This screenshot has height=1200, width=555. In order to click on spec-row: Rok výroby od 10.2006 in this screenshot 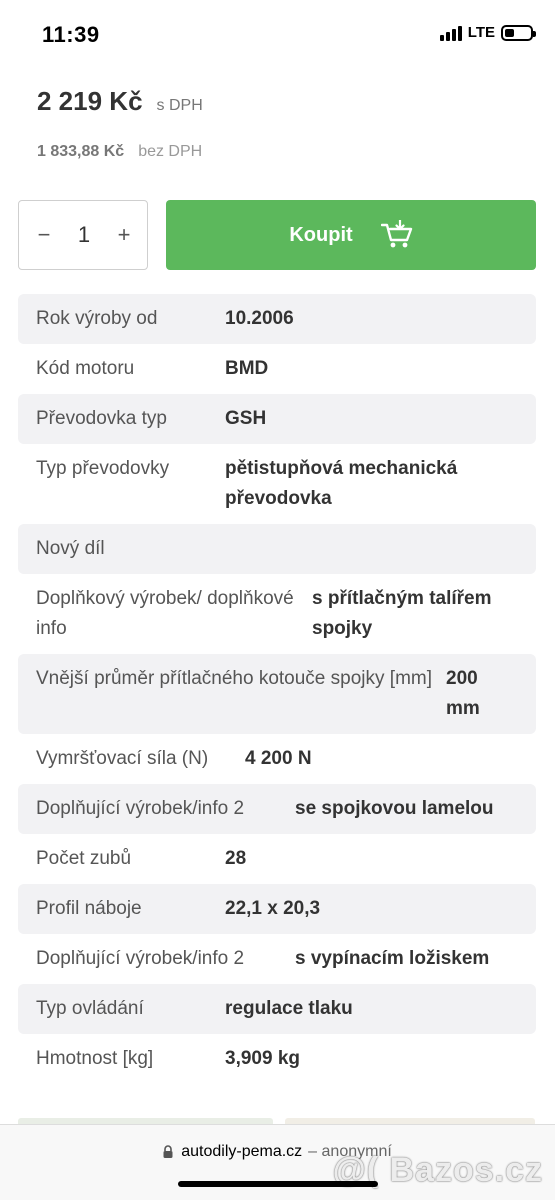, I will do `click(277, 319)`.